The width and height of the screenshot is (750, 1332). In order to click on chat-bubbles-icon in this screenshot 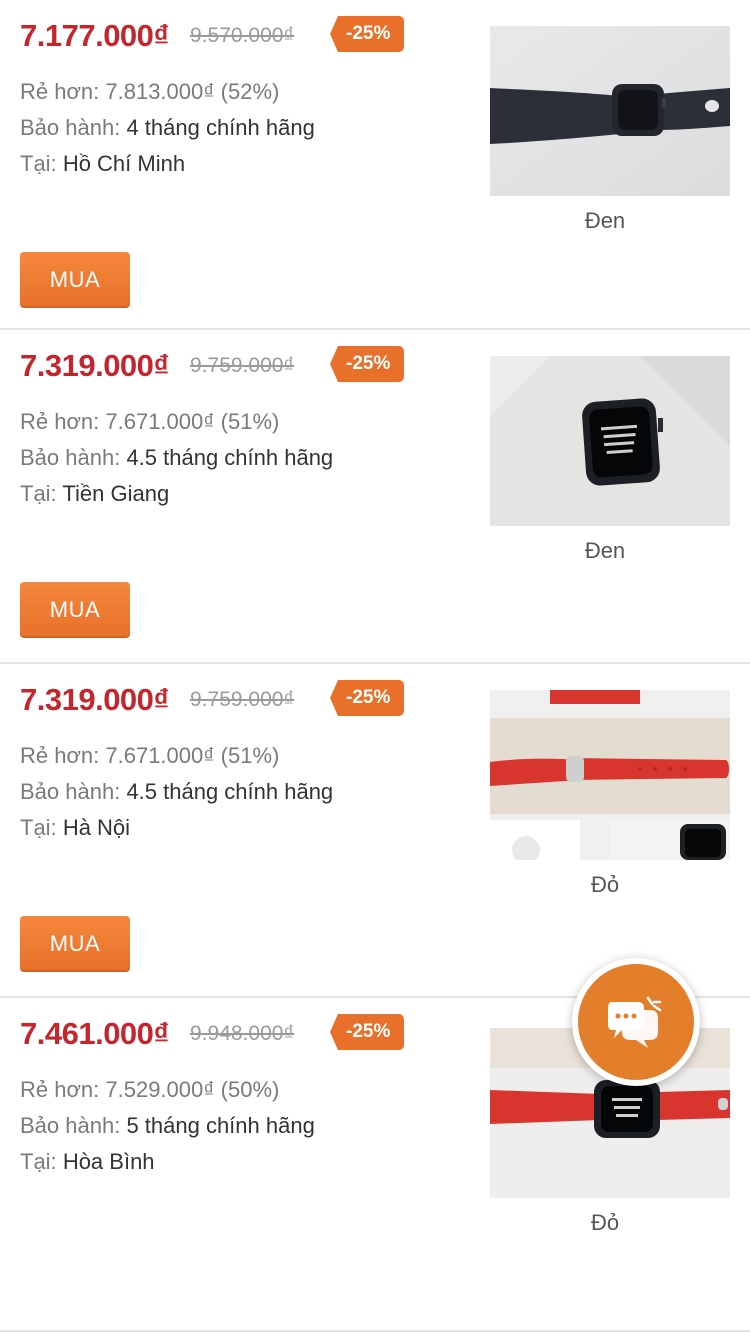, I will do `click(635, 1022)`.